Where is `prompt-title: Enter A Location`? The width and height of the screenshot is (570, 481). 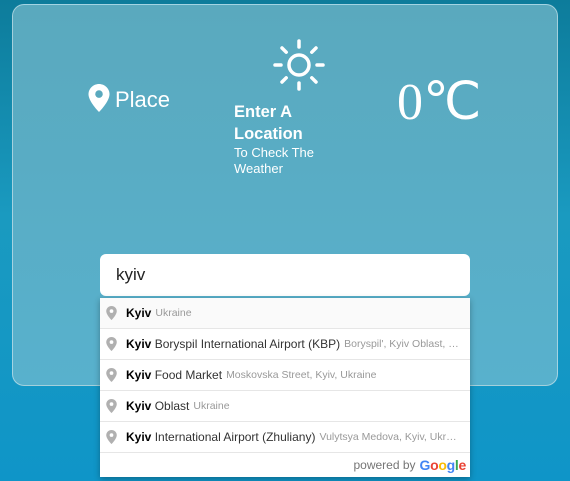 prompt-title: Enter A Location is located at coordinates (268, 123).